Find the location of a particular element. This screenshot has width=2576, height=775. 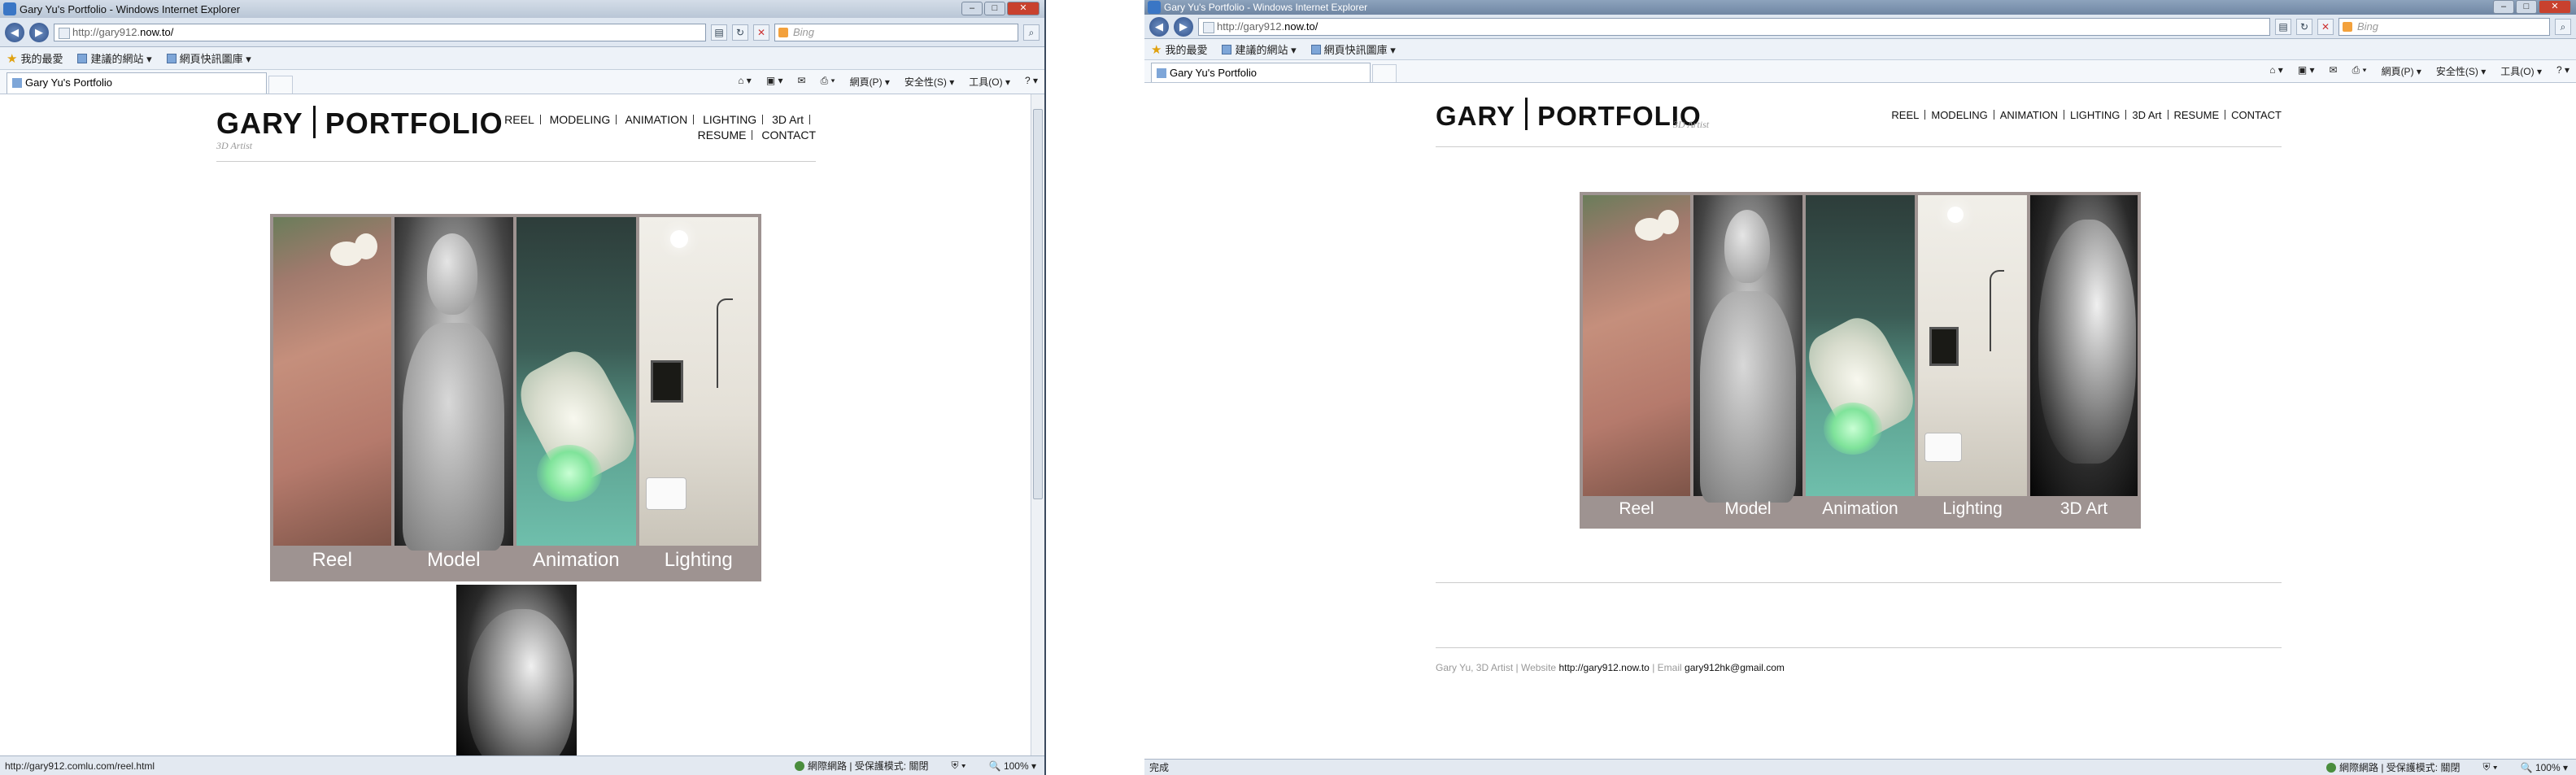

address-toolbar: ◀ ▶ http://gary912.now.to/ ▤ ↻ ✕ Bing ⌕ is located at coordinates (1860, 27).